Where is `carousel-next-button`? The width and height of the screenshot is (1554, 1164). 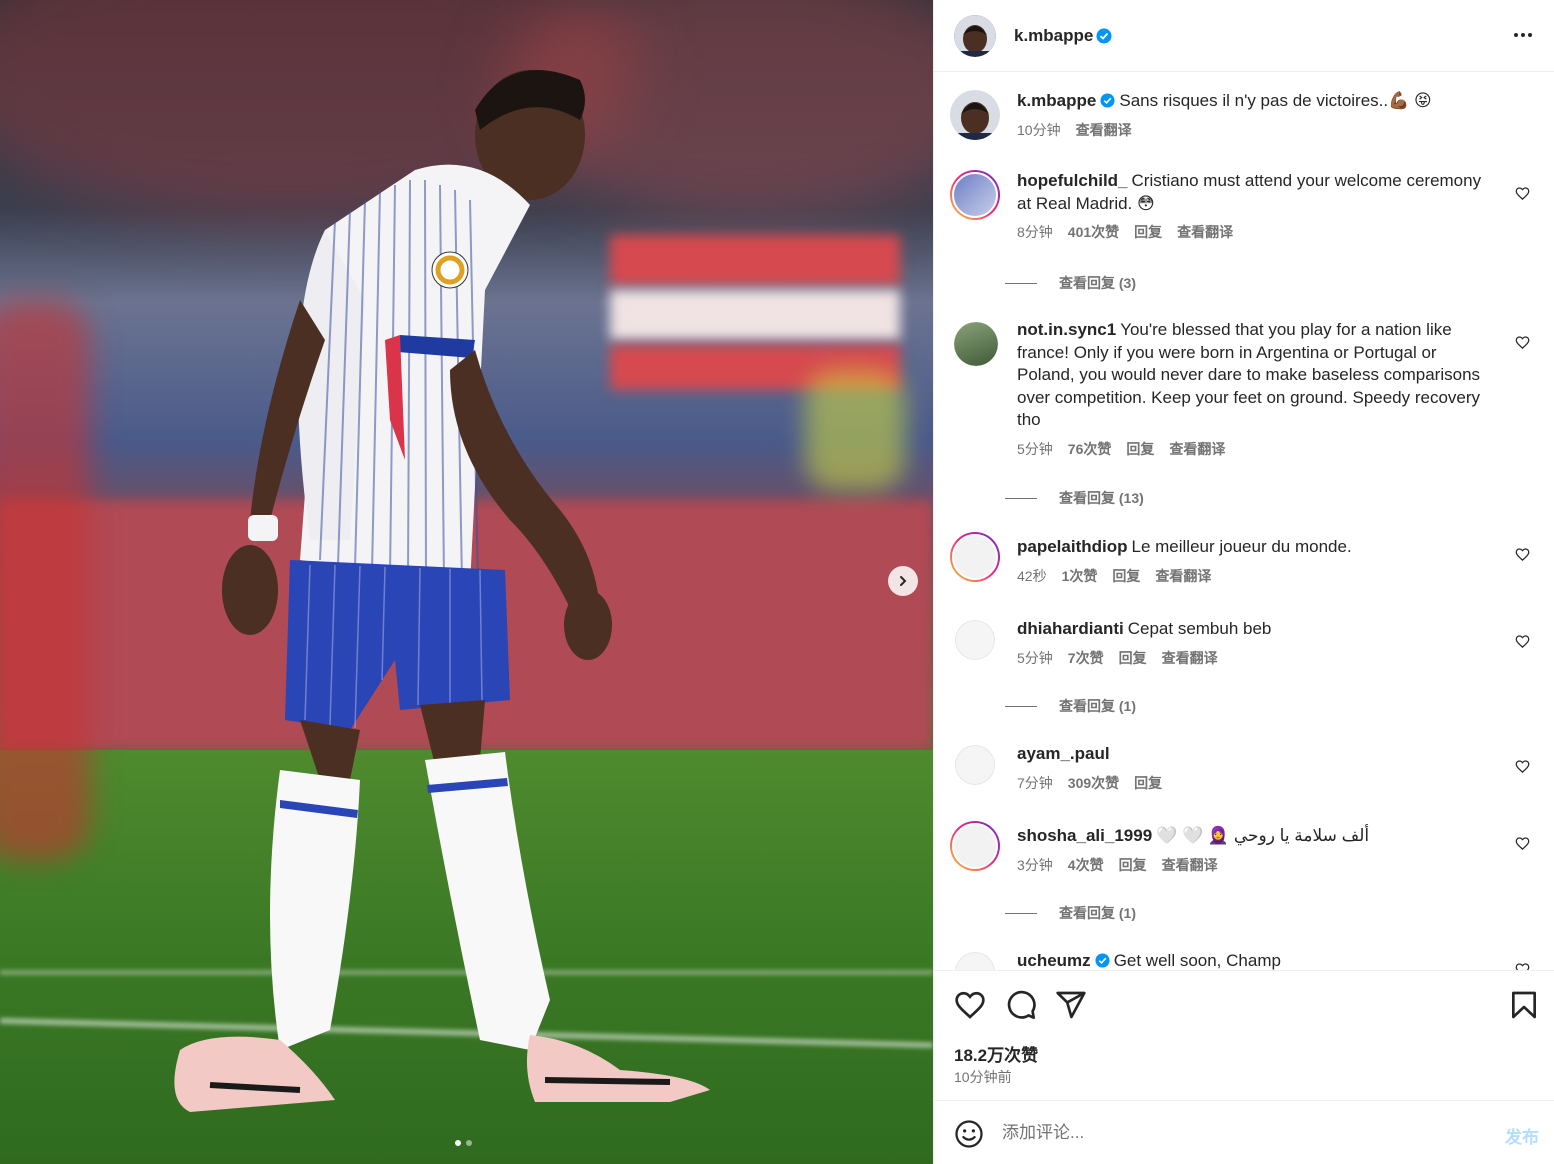 carousel-next-button is located at coordinates (903, 581).